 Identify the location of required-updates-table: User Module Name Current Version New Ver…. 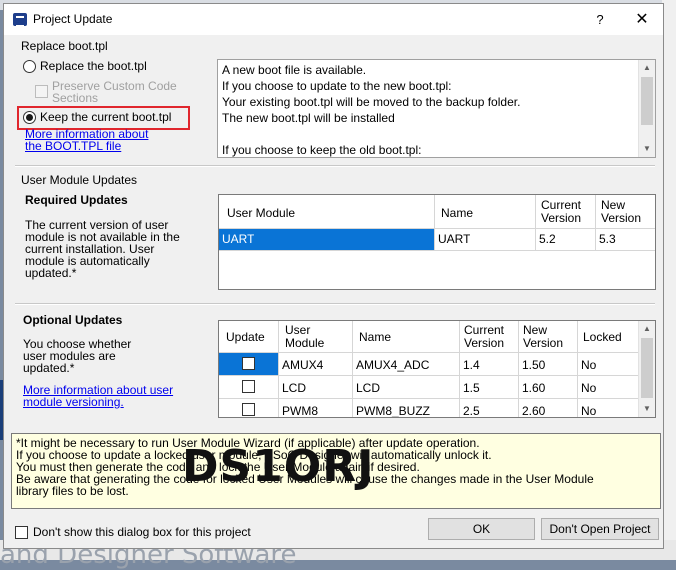
(437, 242).